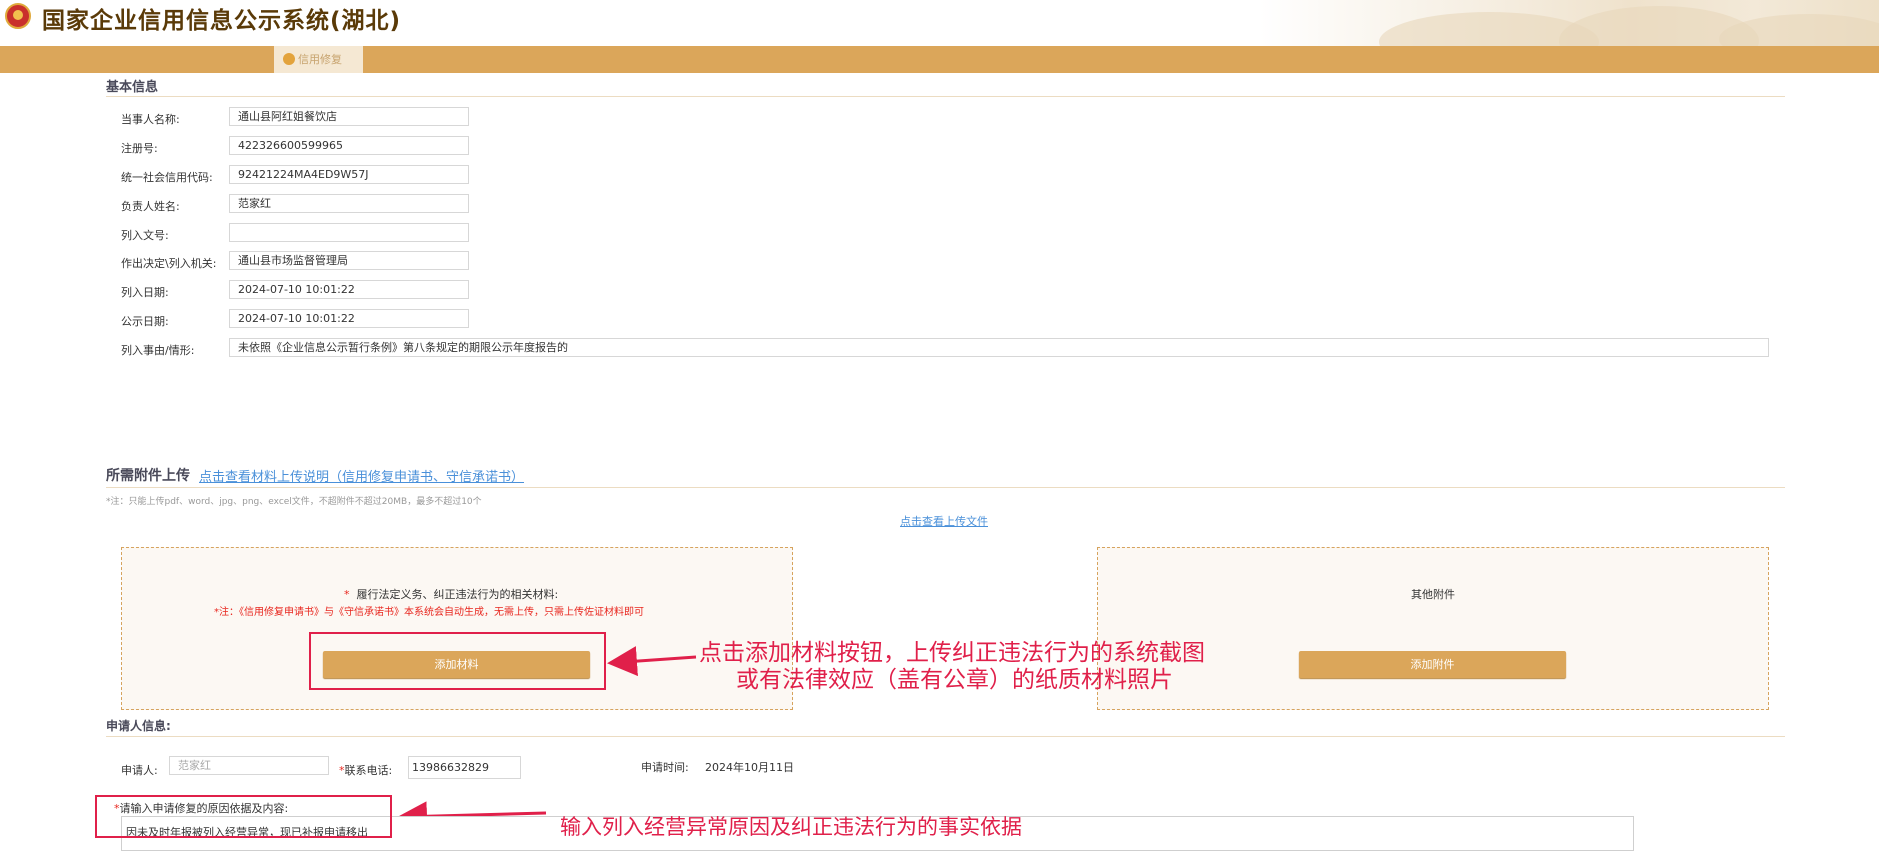 This screenshot has height=851, width=1879. What do you see at coordinates (652, 661) in the screenshot?
I see `arrow-to-add-materials` at bounding box center [652, 661].